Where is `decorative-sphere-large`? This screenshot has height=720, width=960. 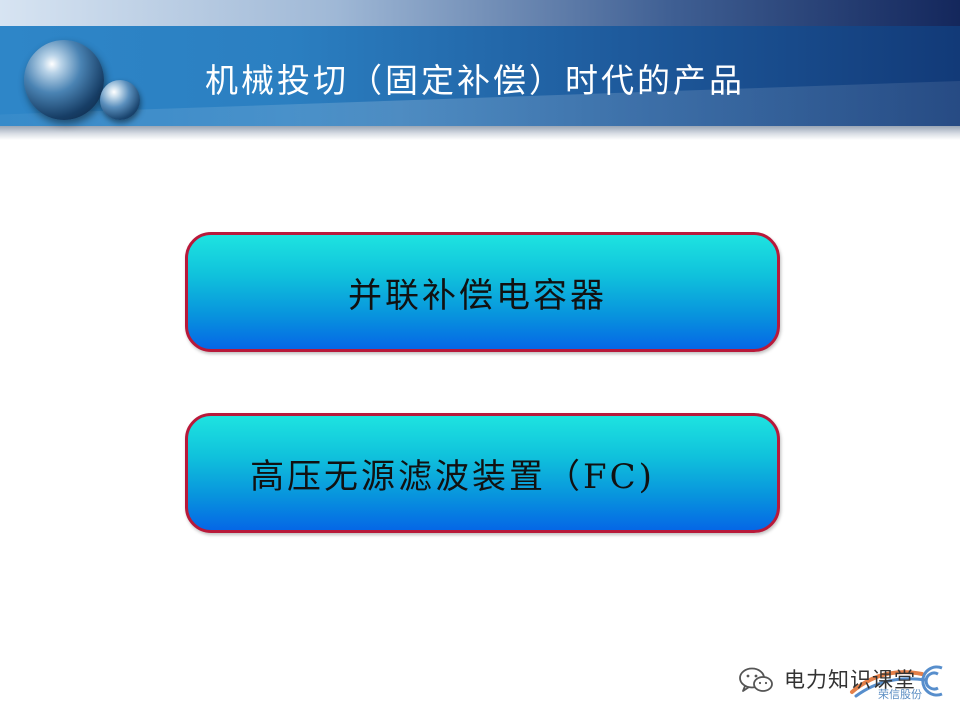 decorative-sphere-large is located at coordinates (64, 80).